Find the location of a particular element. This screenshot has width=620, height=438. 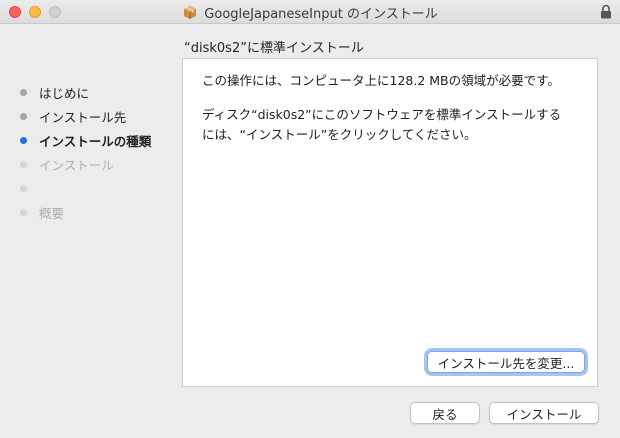

step-label: インストール is located at coordinates (76, 165).